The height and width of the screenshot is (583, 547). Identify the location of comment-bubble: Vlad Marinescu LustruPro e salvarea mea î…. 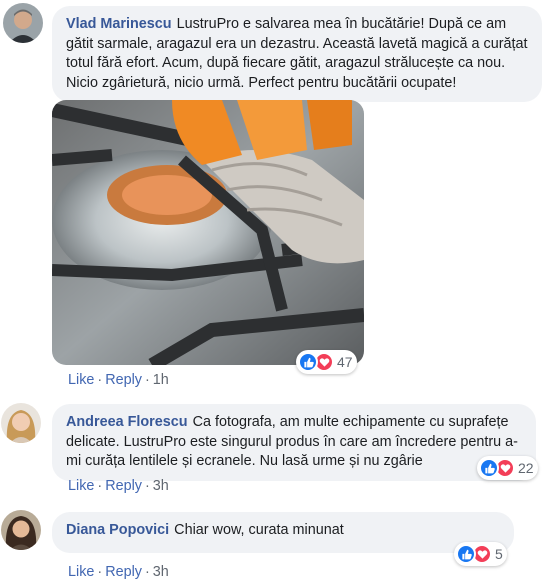
(297, 54).